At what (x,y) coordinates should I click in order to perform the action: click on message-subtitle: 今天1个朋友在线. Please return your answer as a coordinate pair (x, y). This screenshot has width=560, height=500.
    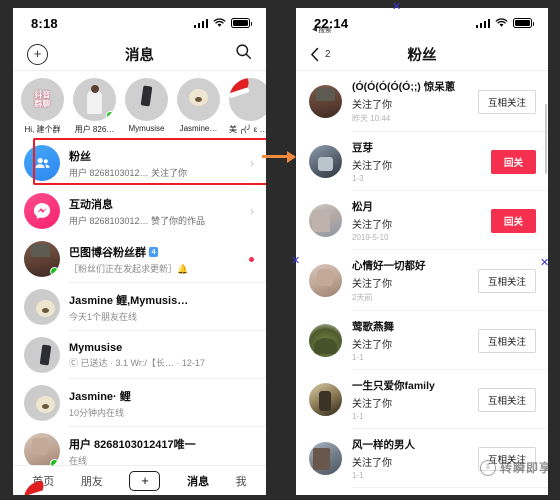
    Looking at the image, I should click on (103, 316).